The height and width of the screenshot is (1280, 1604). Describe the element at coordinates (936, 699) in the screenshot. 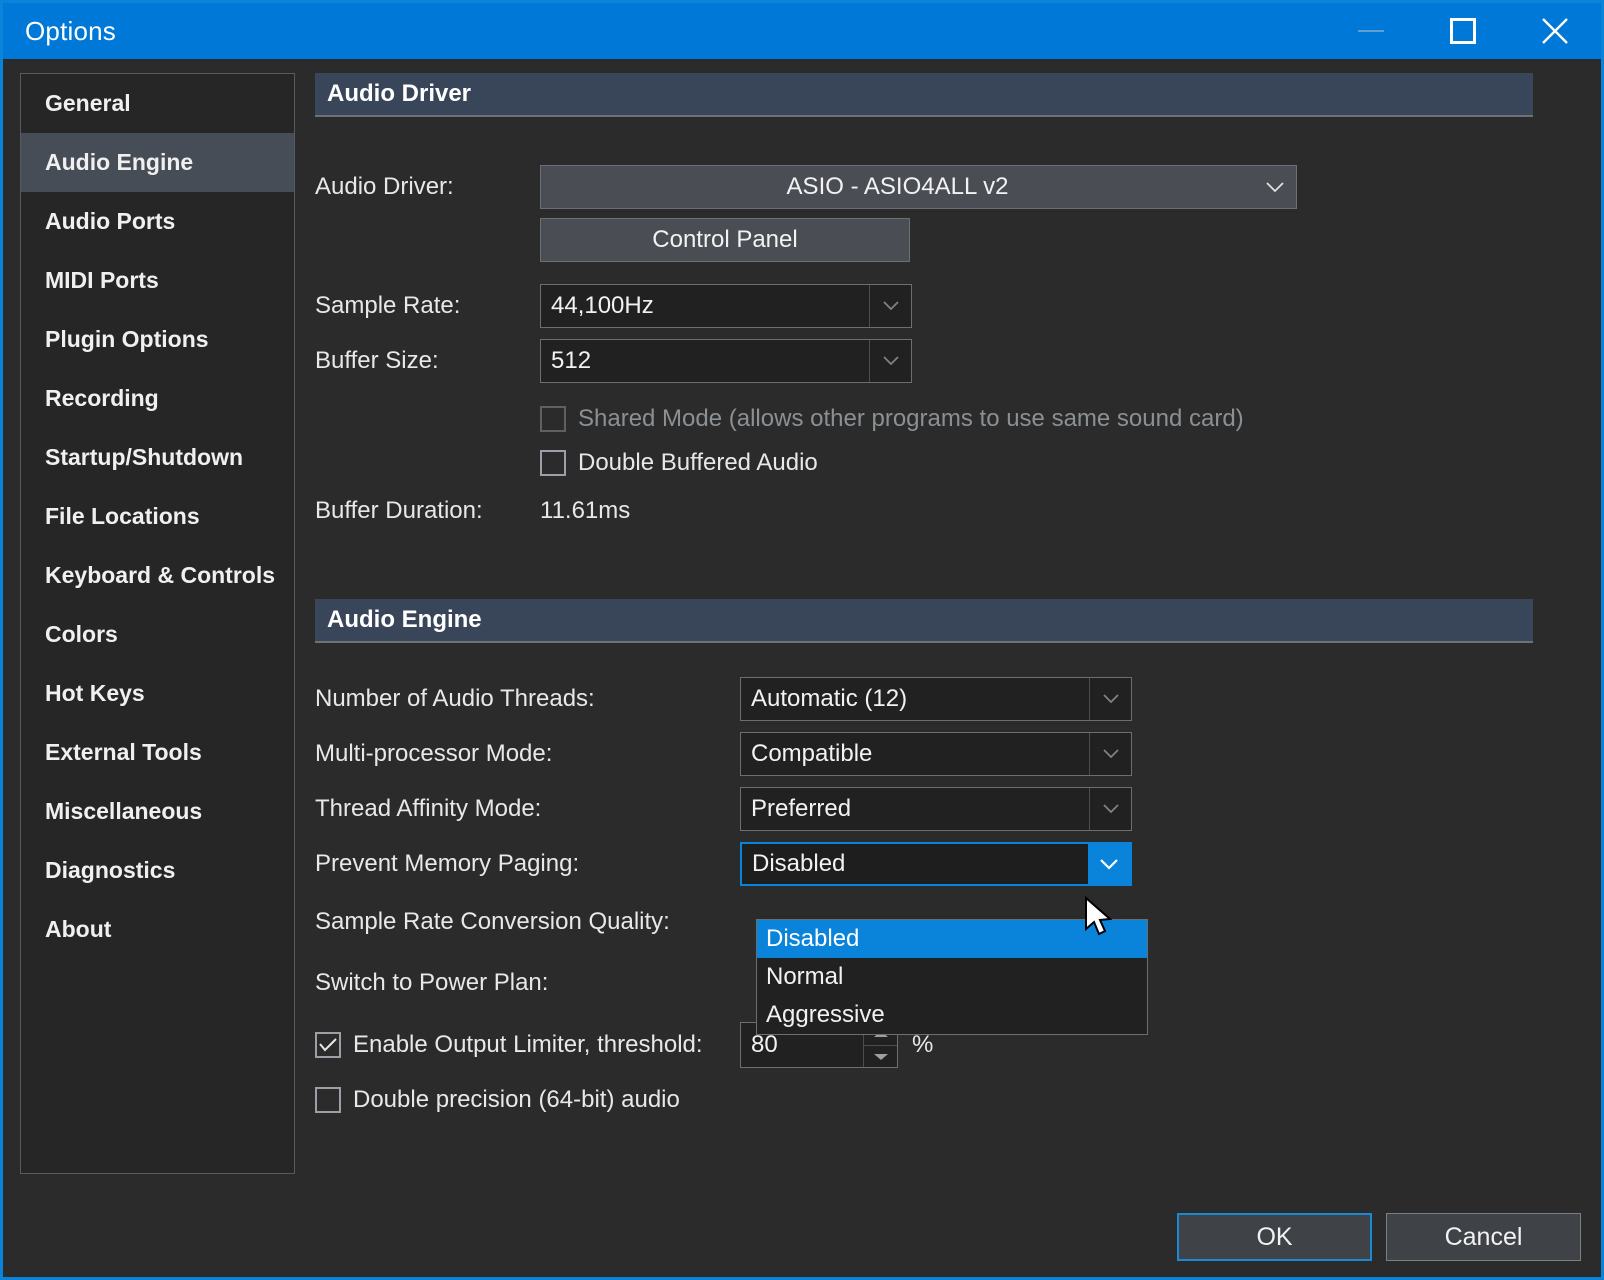

I see `audio-threads-combobox: Automatic (12)` at that location.